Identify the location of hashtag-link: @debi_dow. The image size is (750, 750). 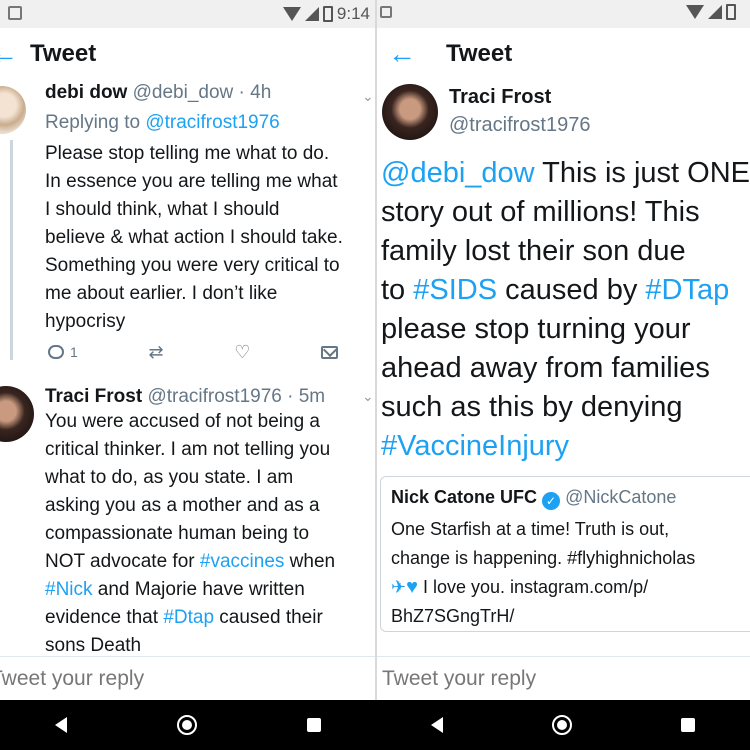
(458, 173).